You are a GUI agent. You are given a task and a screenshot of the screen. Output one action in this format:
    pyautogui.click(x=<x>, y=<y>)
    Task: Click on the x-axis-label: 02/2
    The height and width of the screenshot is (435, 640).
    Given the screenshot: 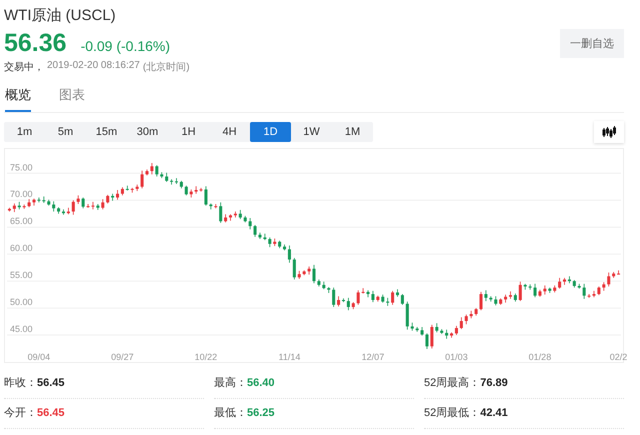 What is the action you would take?
    pyautogui.click(x=619, y=357)
    